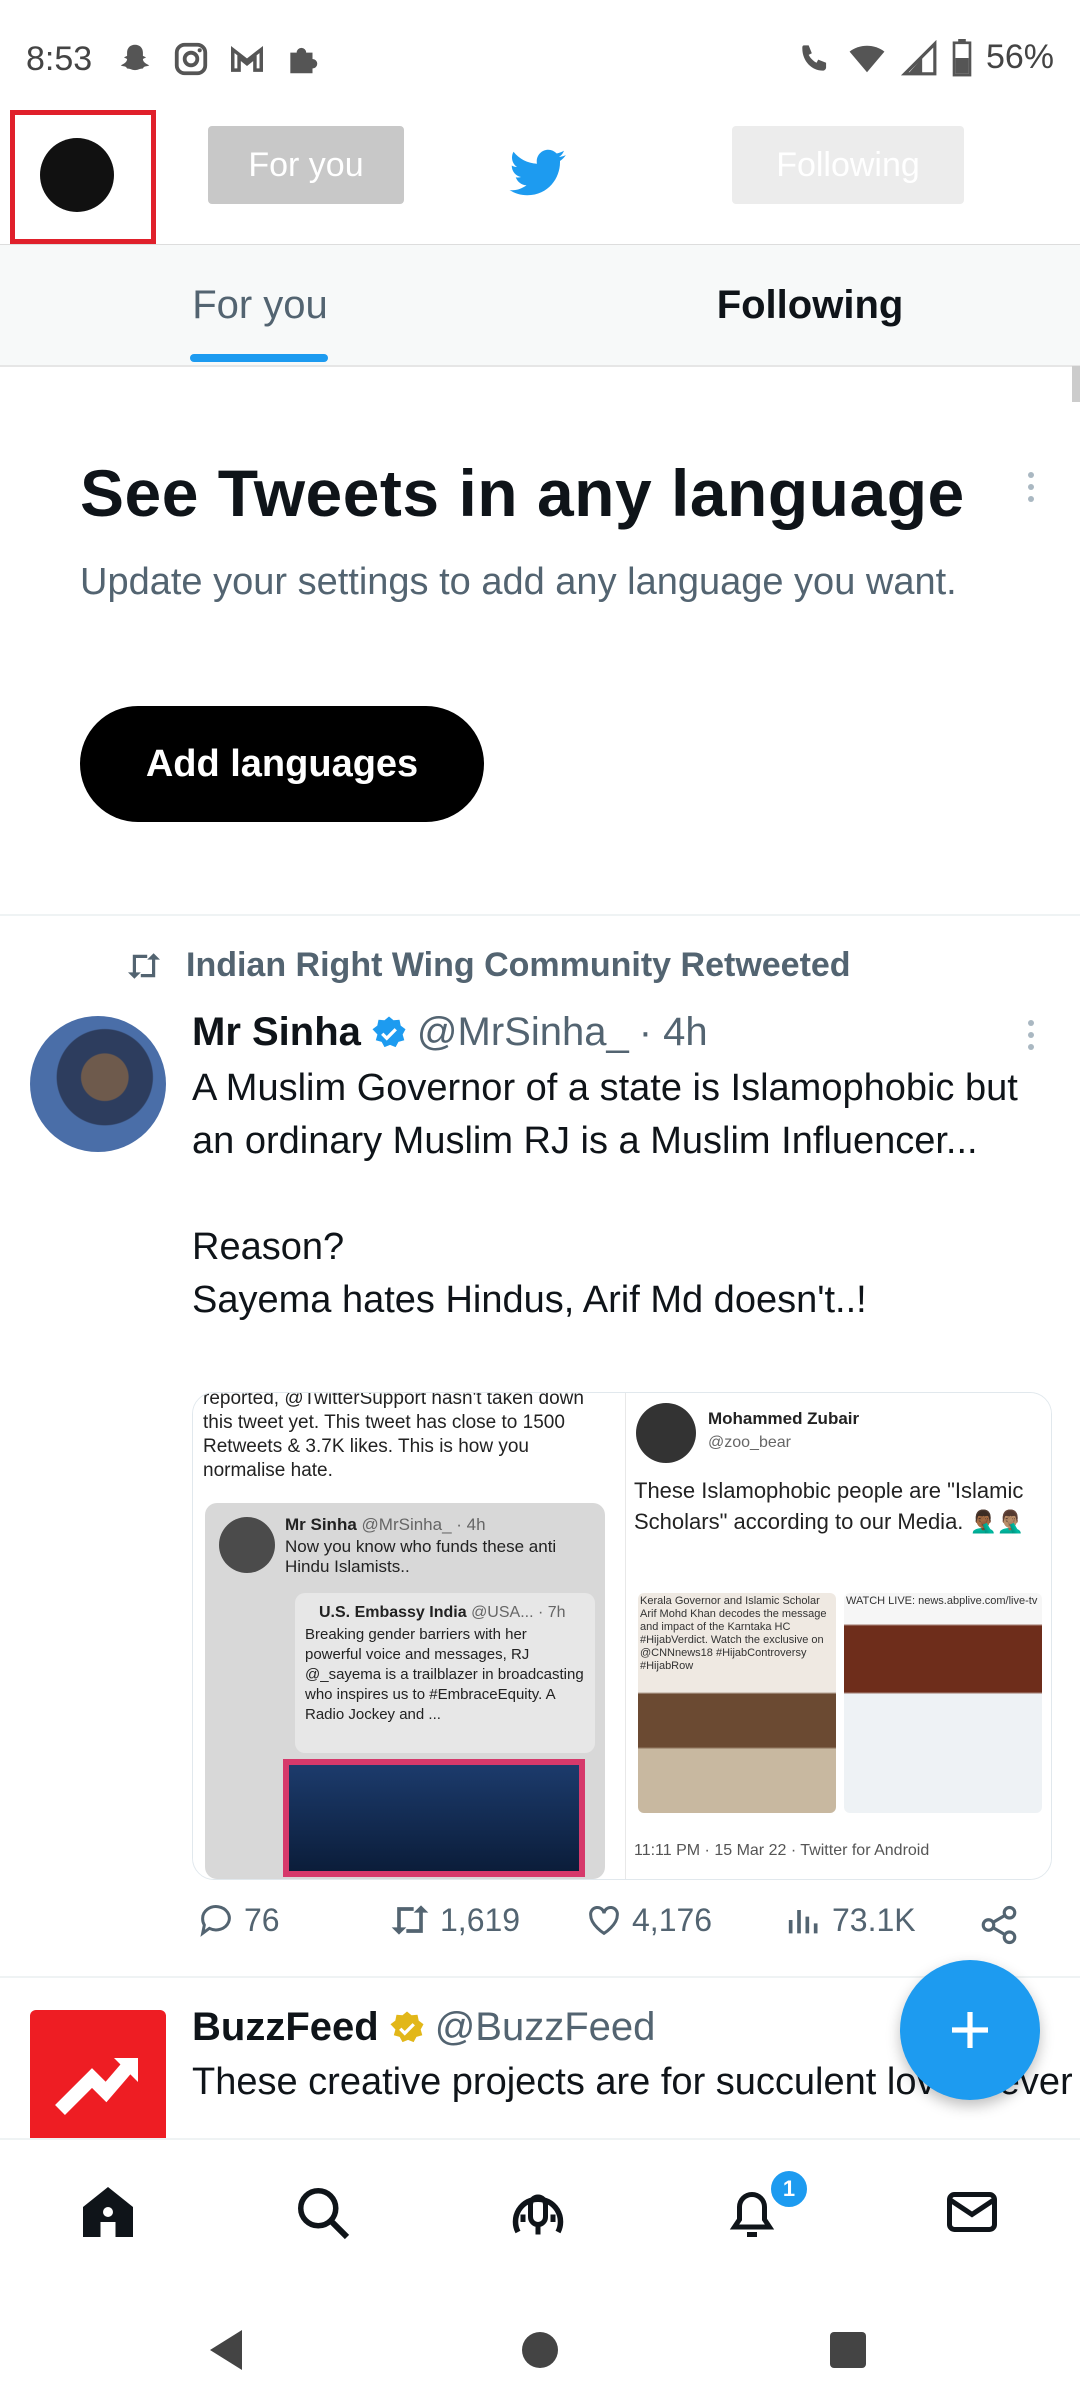  What do you see at coordinates (191, 59) in the screenshot?
I see `instagram-icon` at bounding box center [191, 59].